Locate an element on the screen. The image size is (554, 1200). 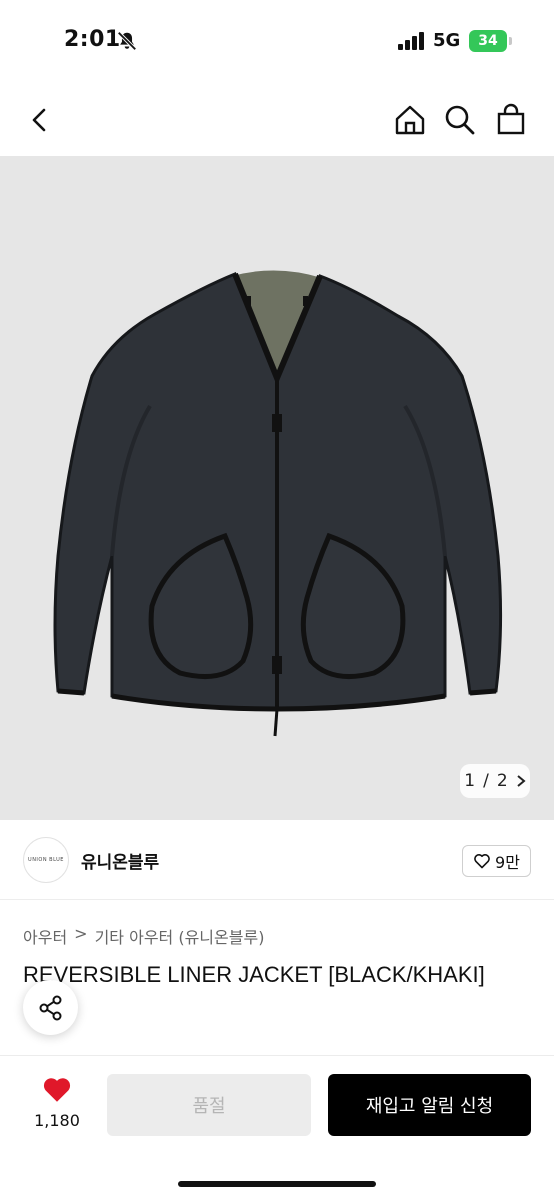
brand-logo-text: UNION BLUE is located at coordinates (46, 860).